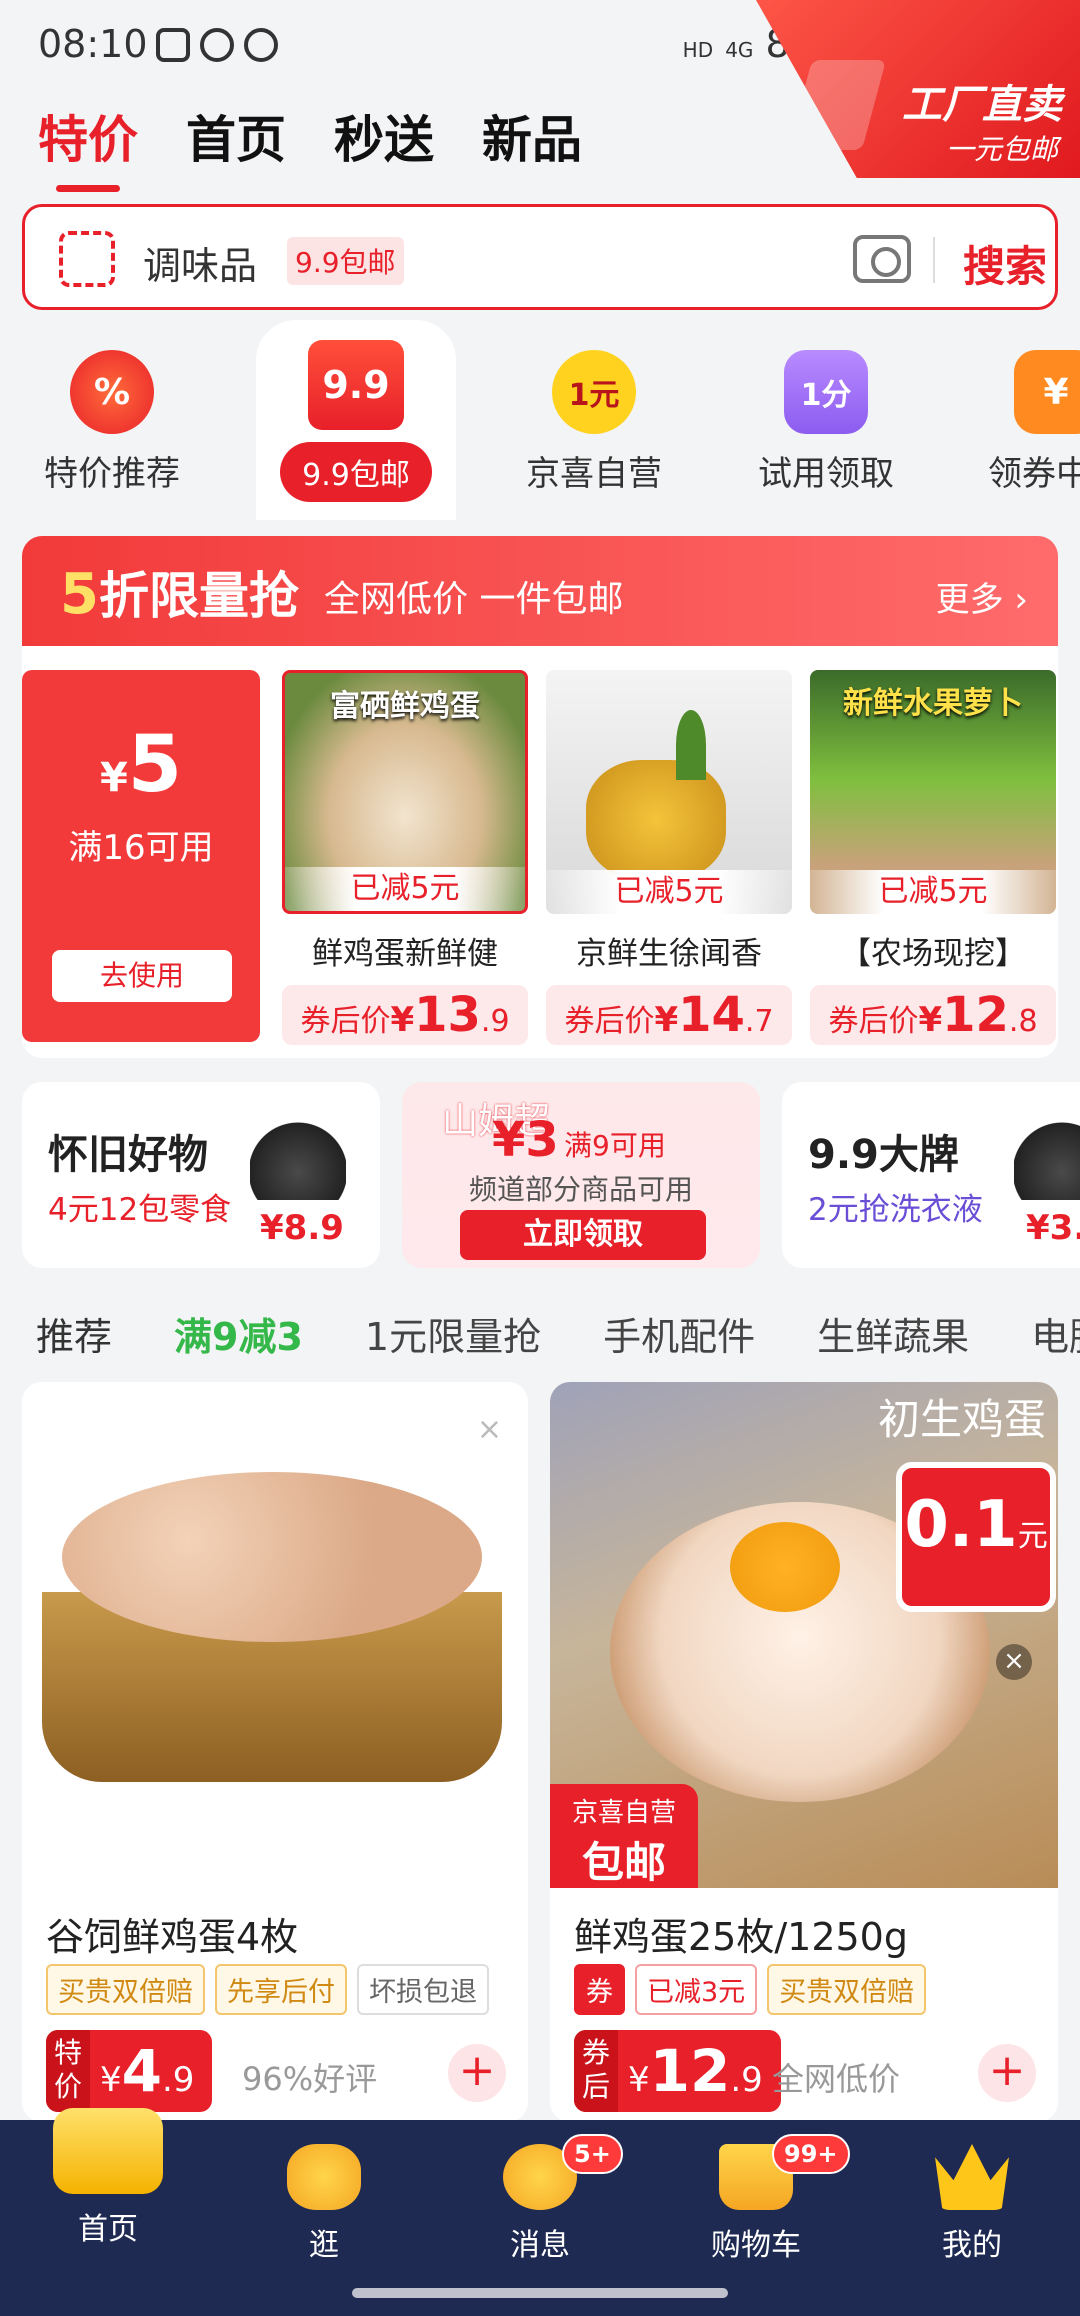  I want to click on price-value: ¥12.9, so click(695, 2071).